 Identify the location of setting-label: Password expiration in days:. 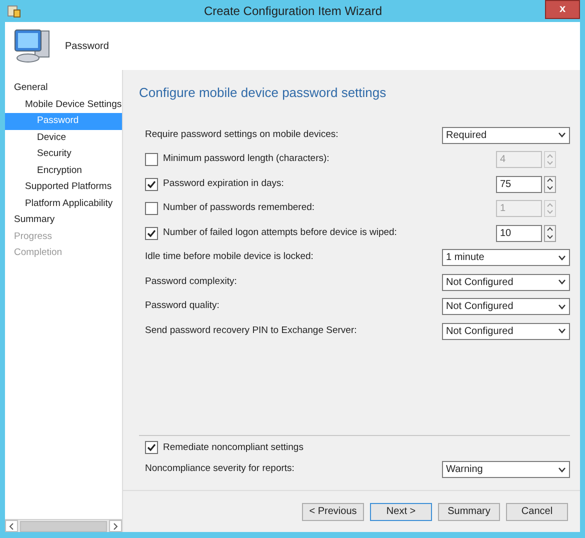
(223, 183).